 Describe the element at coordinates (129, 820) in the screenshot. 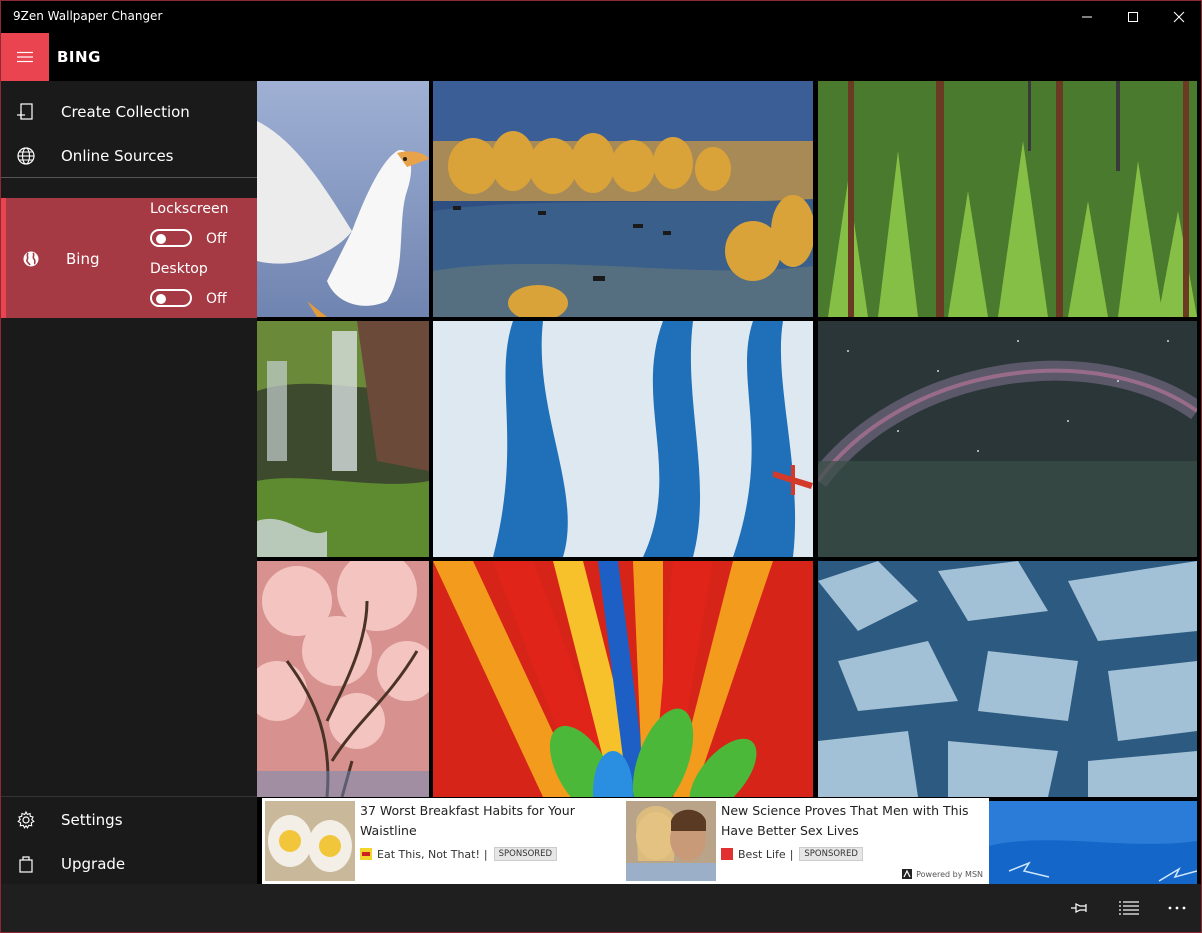

I see `nav-settings: Settings` at that location.